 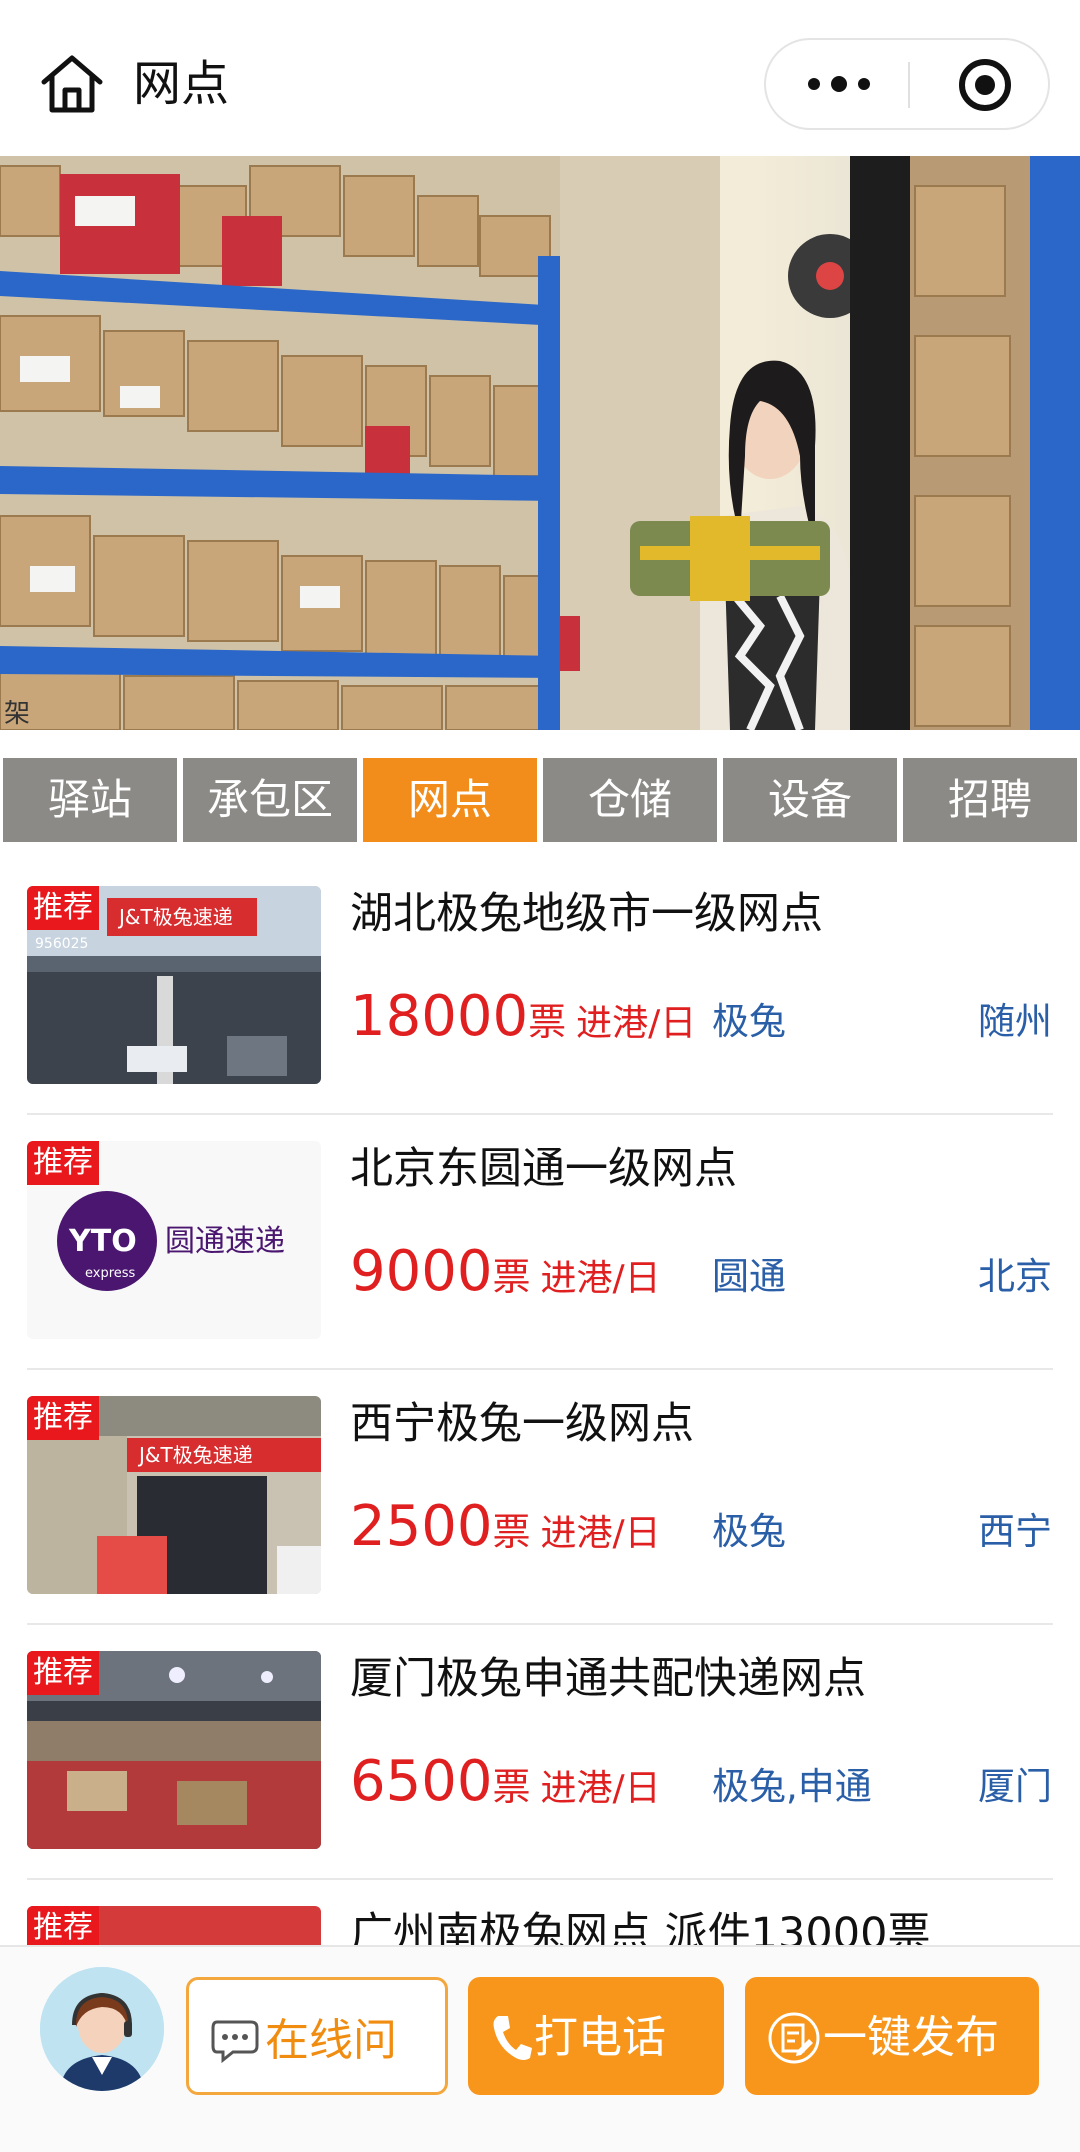 I want to click on listing-brand: 极兔,申通, so click(x=792, y=1786).